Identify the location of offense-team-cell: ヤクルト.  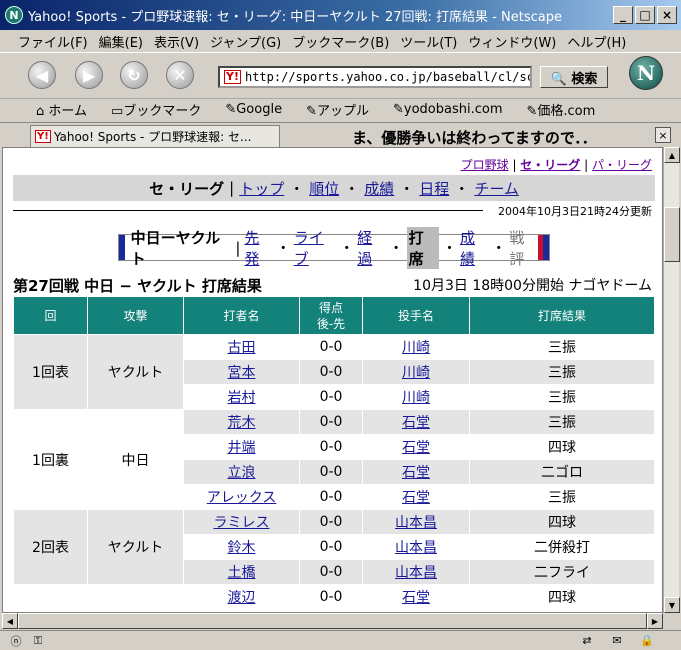
(135, 372).